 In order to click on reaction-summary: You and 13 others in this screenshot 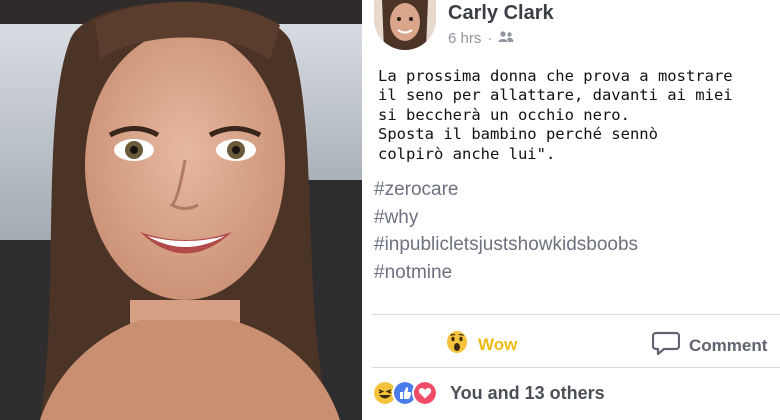, I will do `click(488, 393)`.